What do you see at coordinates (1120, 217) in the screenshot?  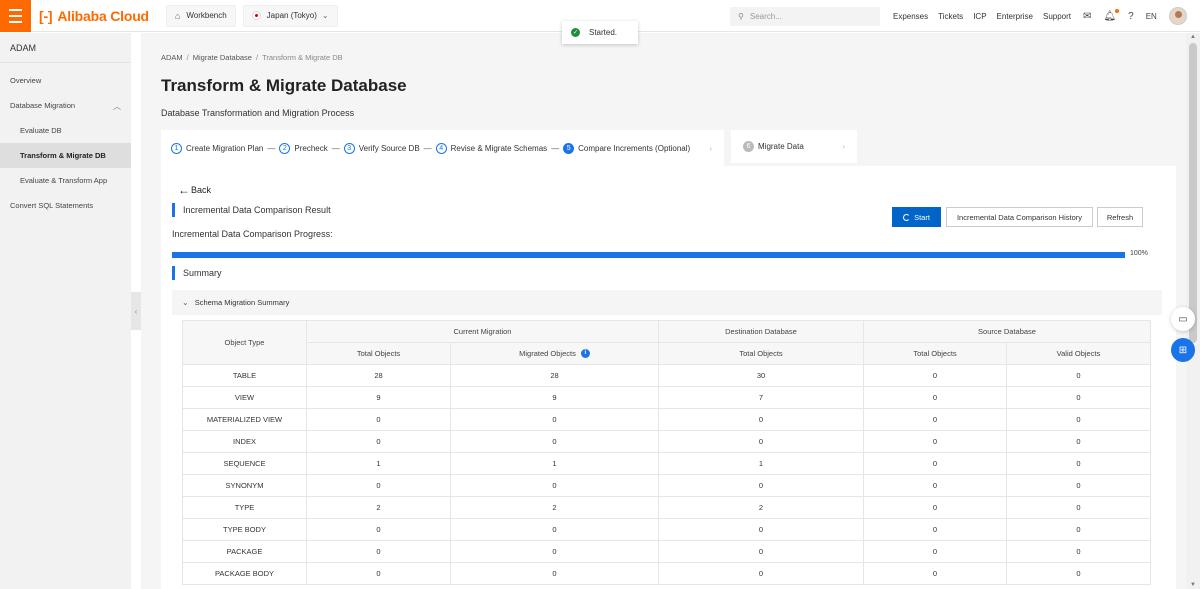 I see `refresh-button: Refresh` at bounding box center [1120, 217].